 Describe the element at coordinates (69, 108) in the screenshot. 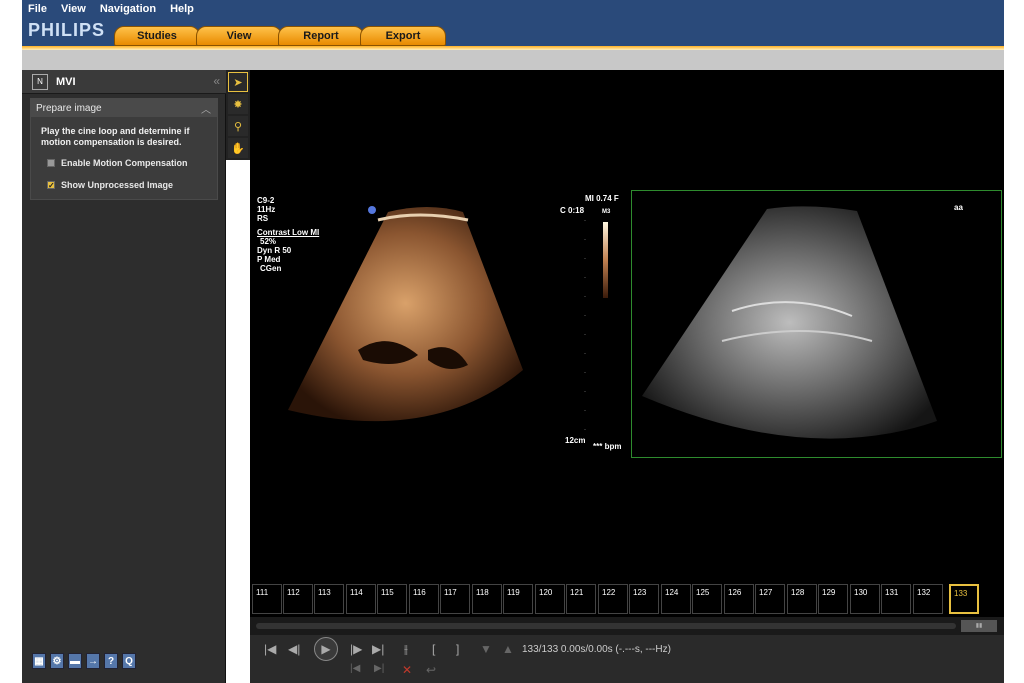

I see `section-title: Prepare image` at that location.